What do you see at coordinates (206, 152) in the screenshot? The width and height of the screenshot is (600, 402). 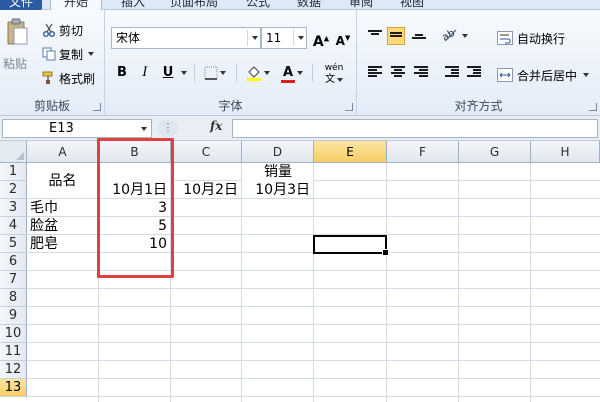 I see `column-header-c: C` at bounding box center [206, 152].